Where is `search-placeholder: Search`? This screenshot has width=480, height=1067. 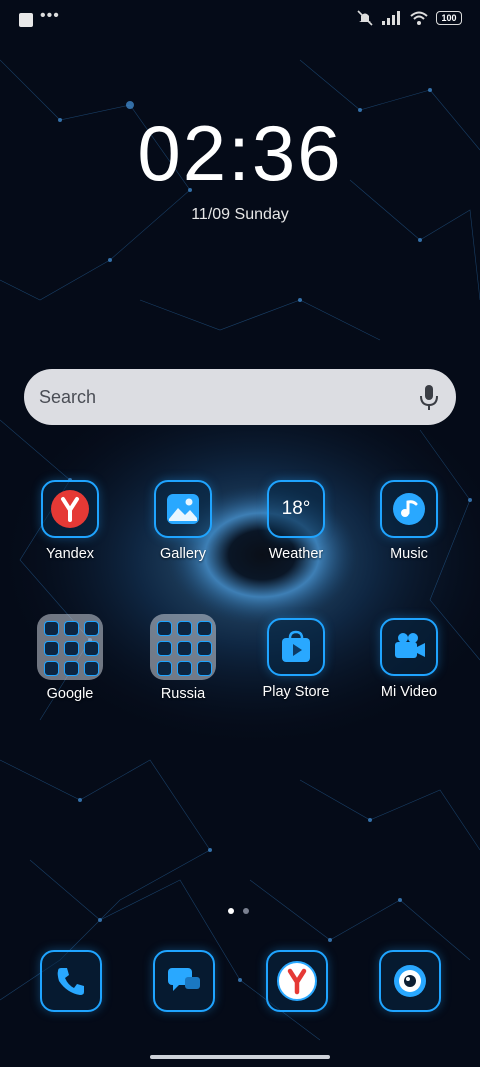
search-placeholder: Search is located at coordinates (68, 397).